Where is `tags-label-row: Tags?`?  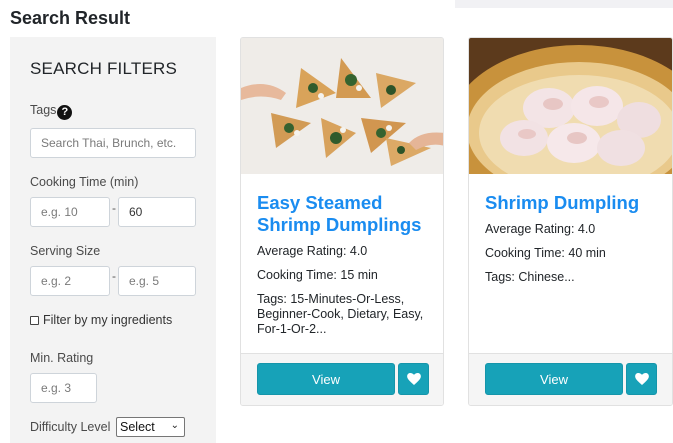 tags-label-row: Tags? is located at coordinates (51, 111).